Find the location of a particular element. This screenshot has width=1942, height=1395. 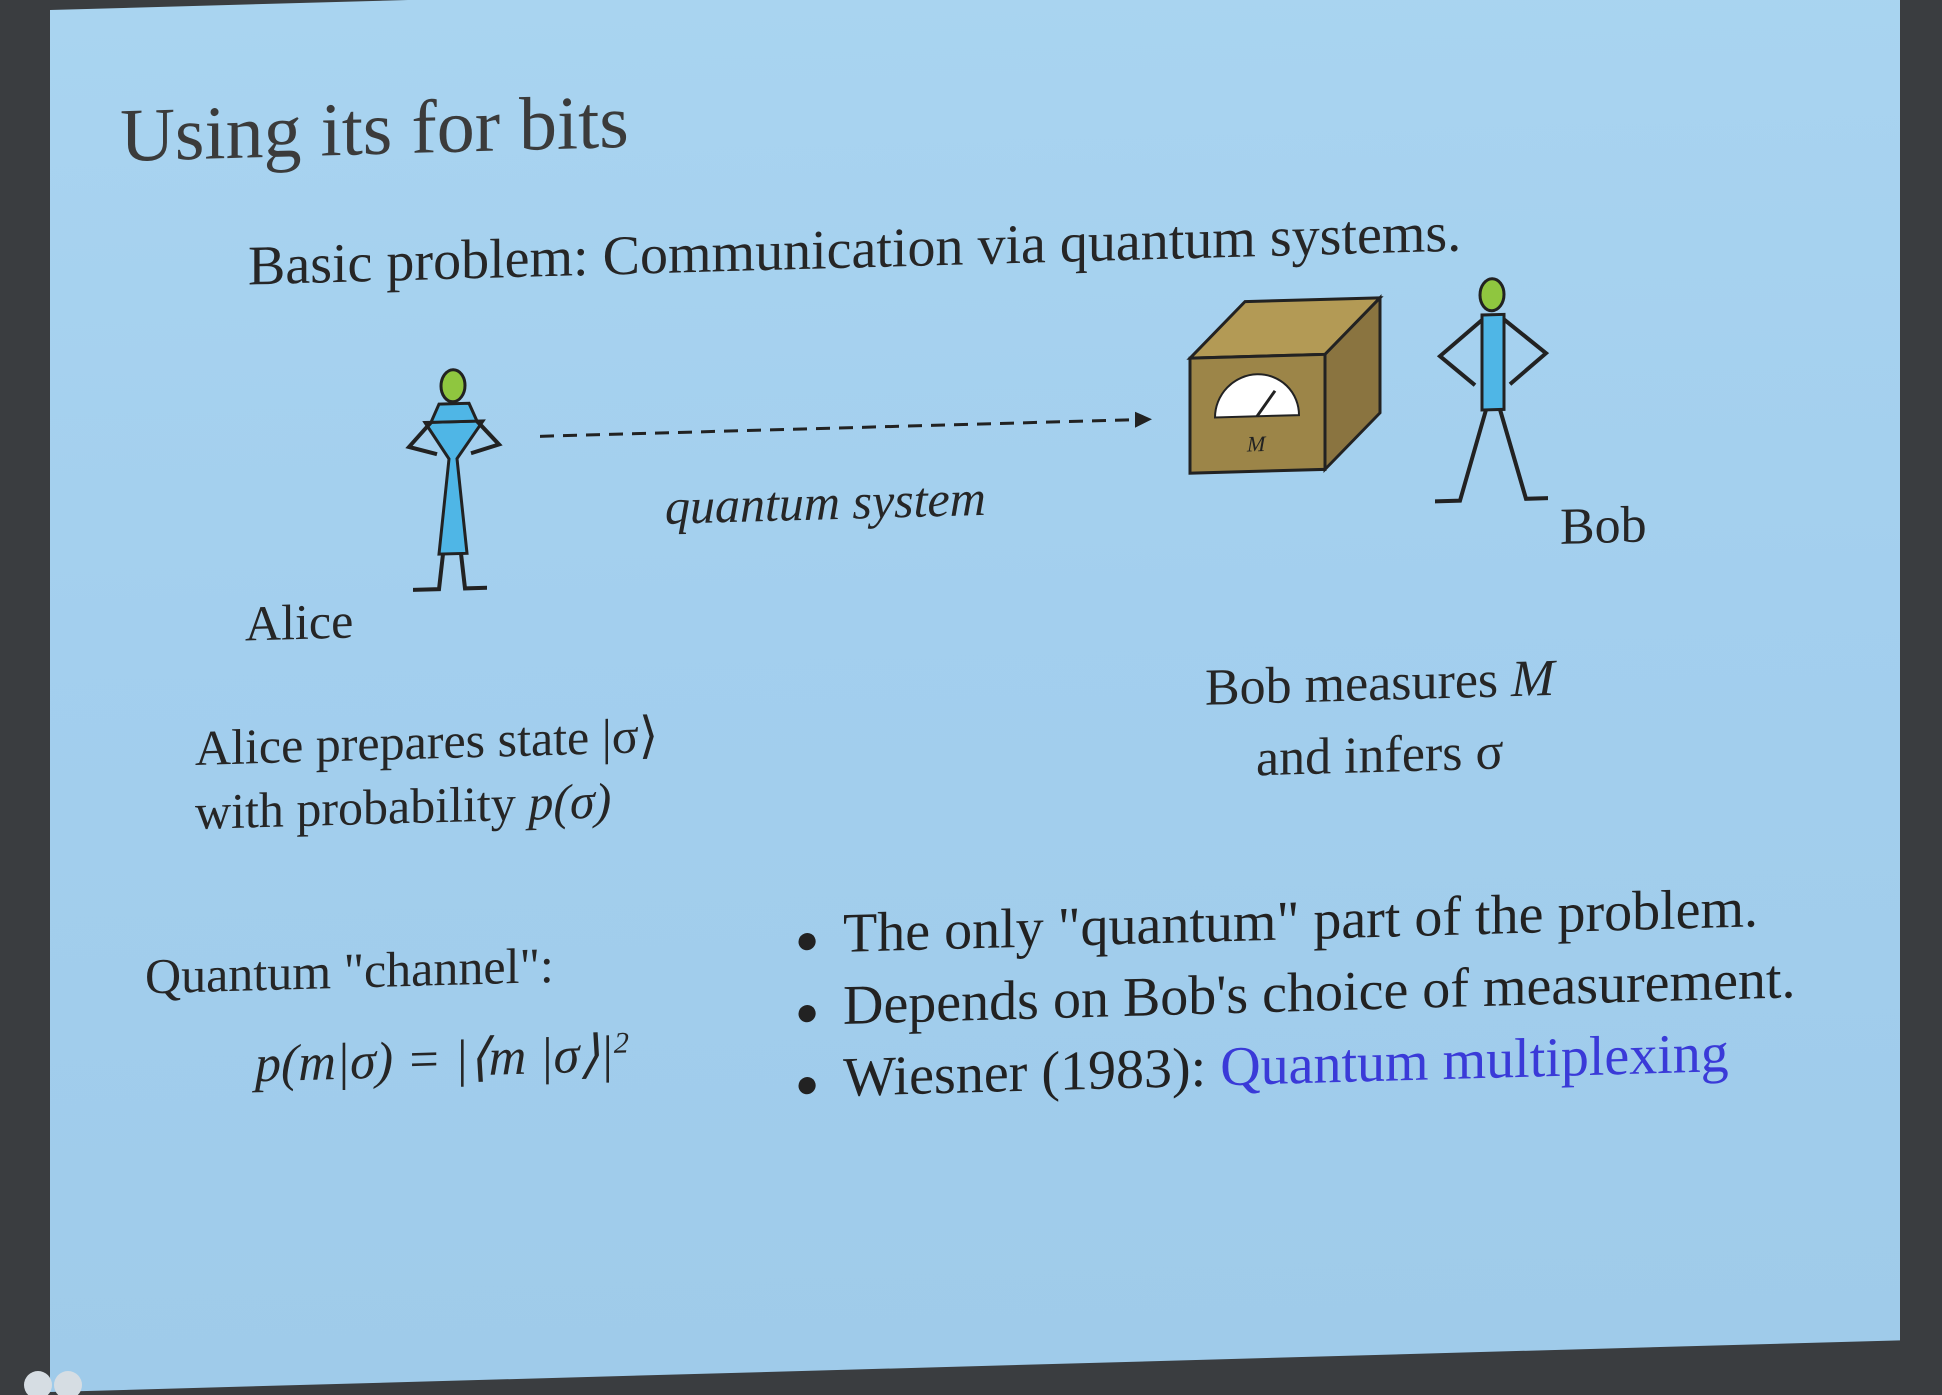

channel-formula: p(m|σ) = |⟨m |σ⟩|2 is located at coordinates (442, 1059).